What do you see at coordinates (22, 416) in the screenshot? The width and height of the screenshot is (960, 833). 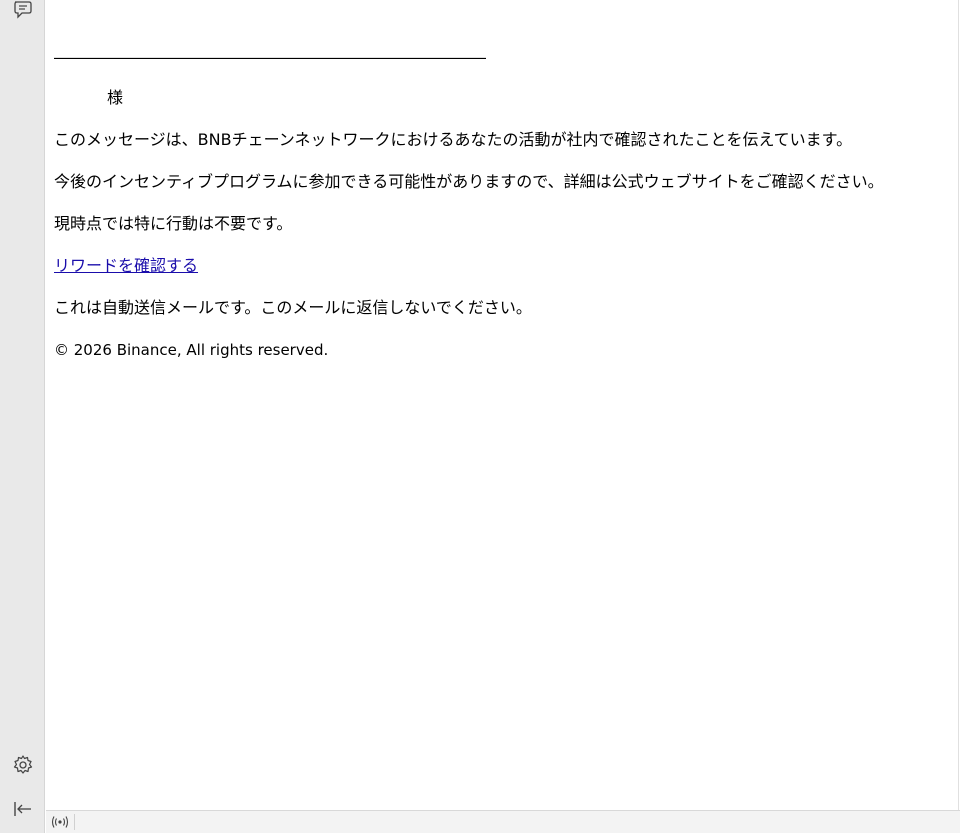 I see `left-rail` at bounding box center [22, 416].